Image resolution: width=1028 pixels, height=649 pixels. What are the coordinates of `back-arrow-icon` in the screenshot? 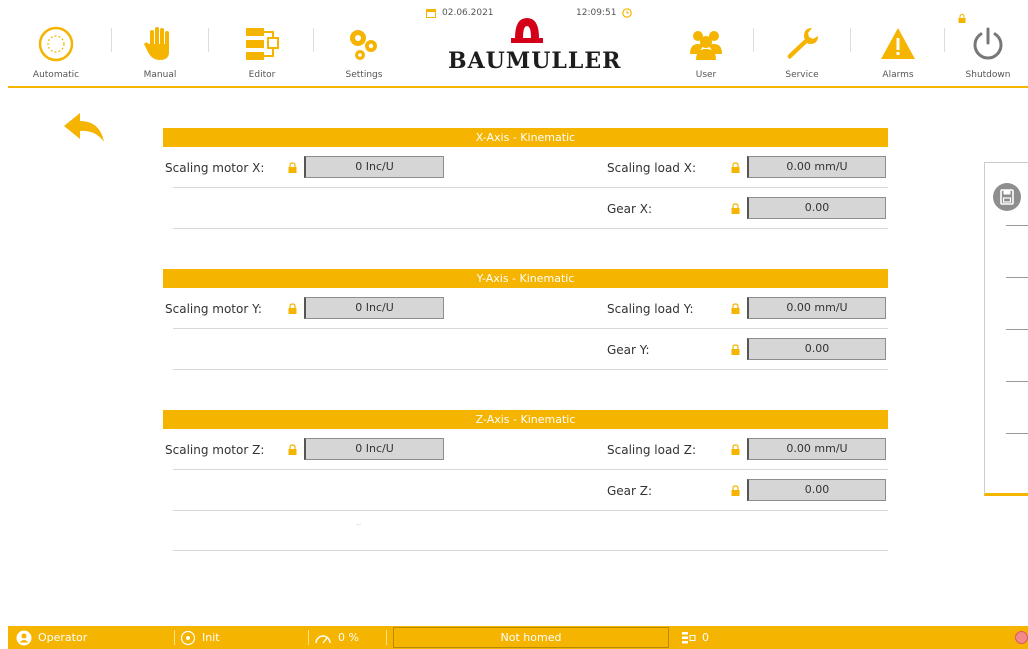 It's located at (84, 128).